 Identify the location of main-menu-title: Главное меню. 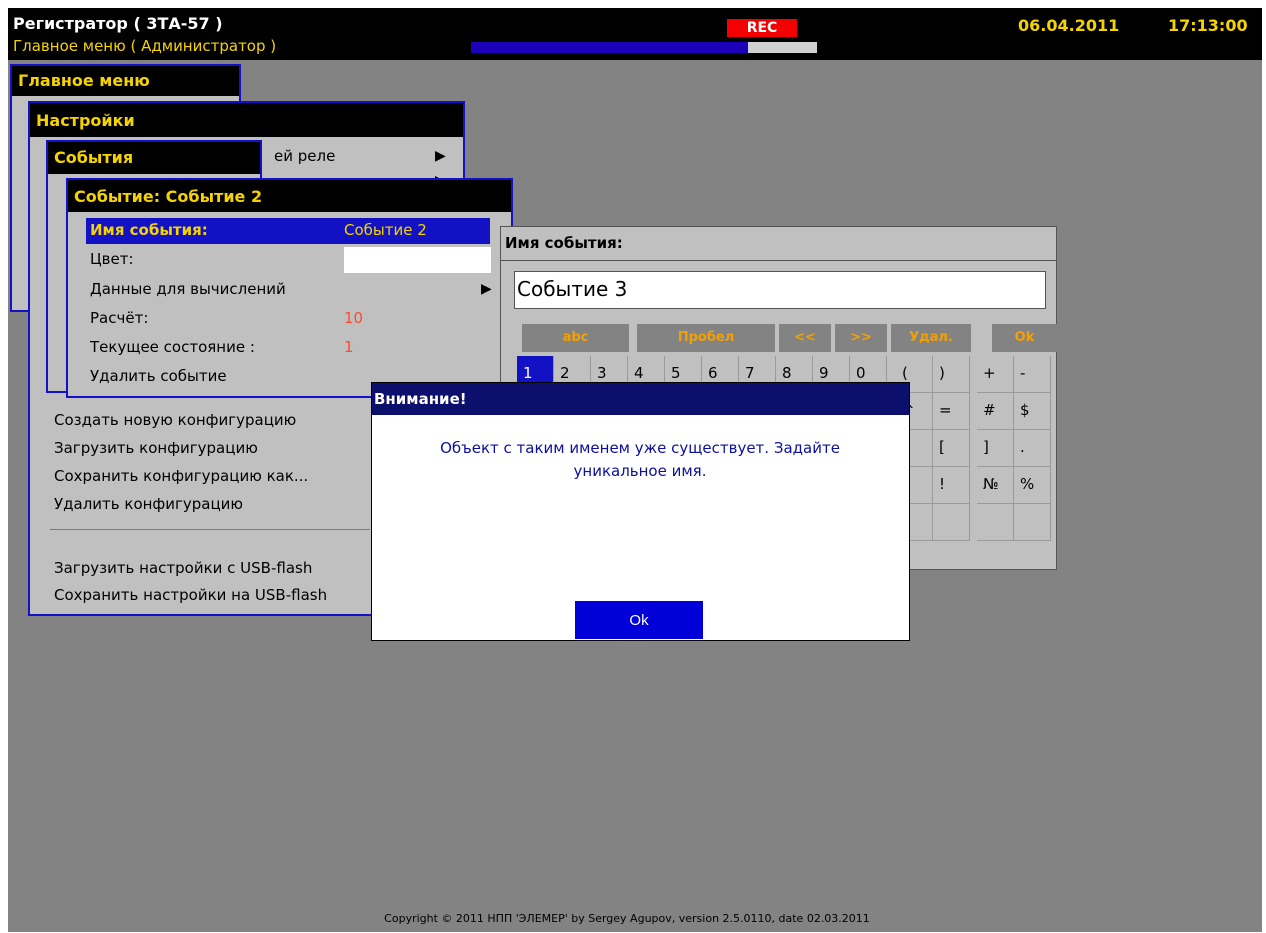
(125, 81).